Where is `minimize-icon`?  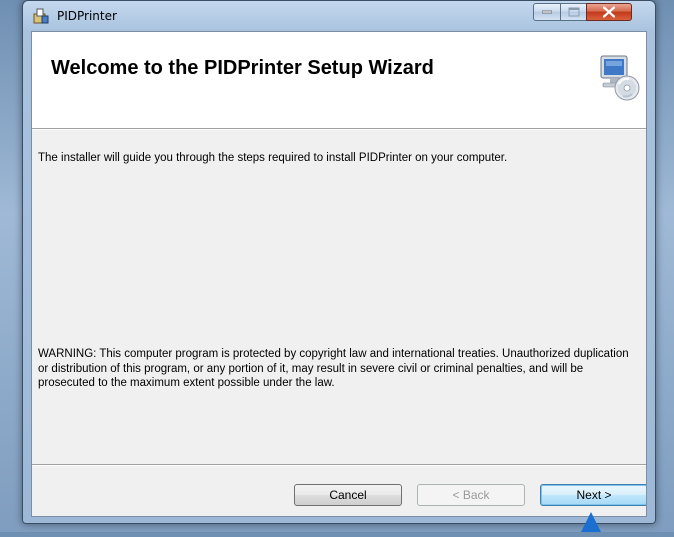 minimize-icon is located at coordinates (547, 12).